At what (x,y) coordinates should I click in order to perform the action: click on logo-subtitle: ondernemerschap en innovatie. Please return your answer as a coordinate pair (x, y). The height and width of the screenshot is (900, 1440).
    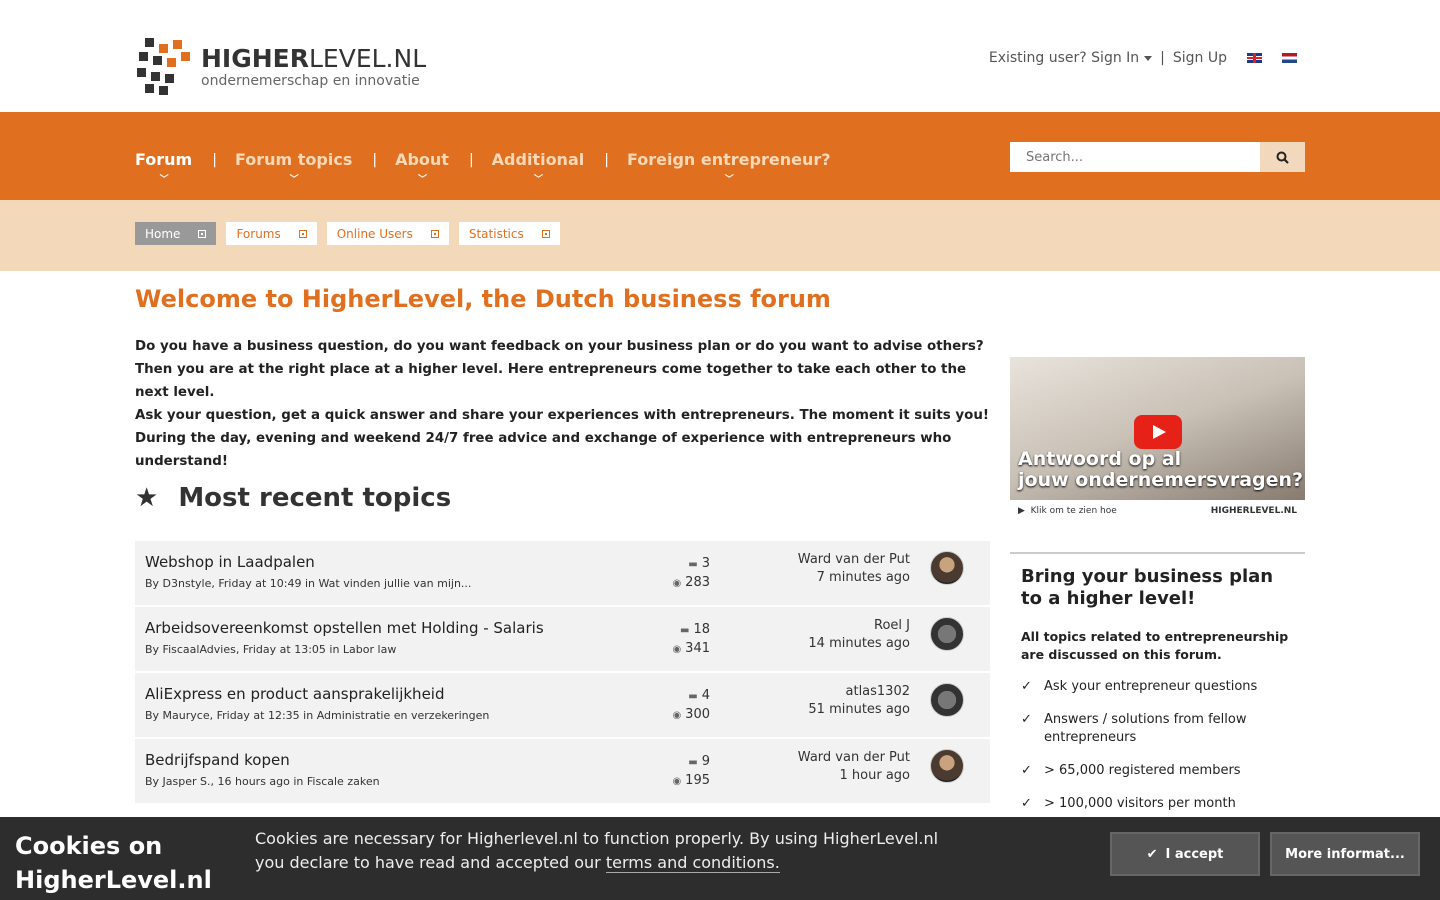
    Looking at the image, I should click on (310, 81).